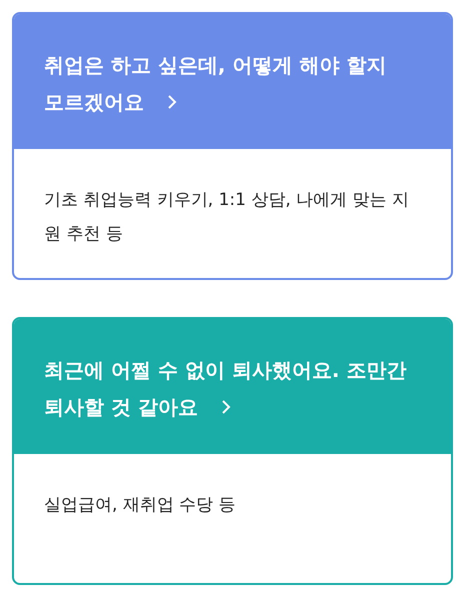  I want to click on card-title: 최근에 어쩔 수 없이 퇴사했어요. 조만간 퇴사할 것 같아요, so click(227, 389).